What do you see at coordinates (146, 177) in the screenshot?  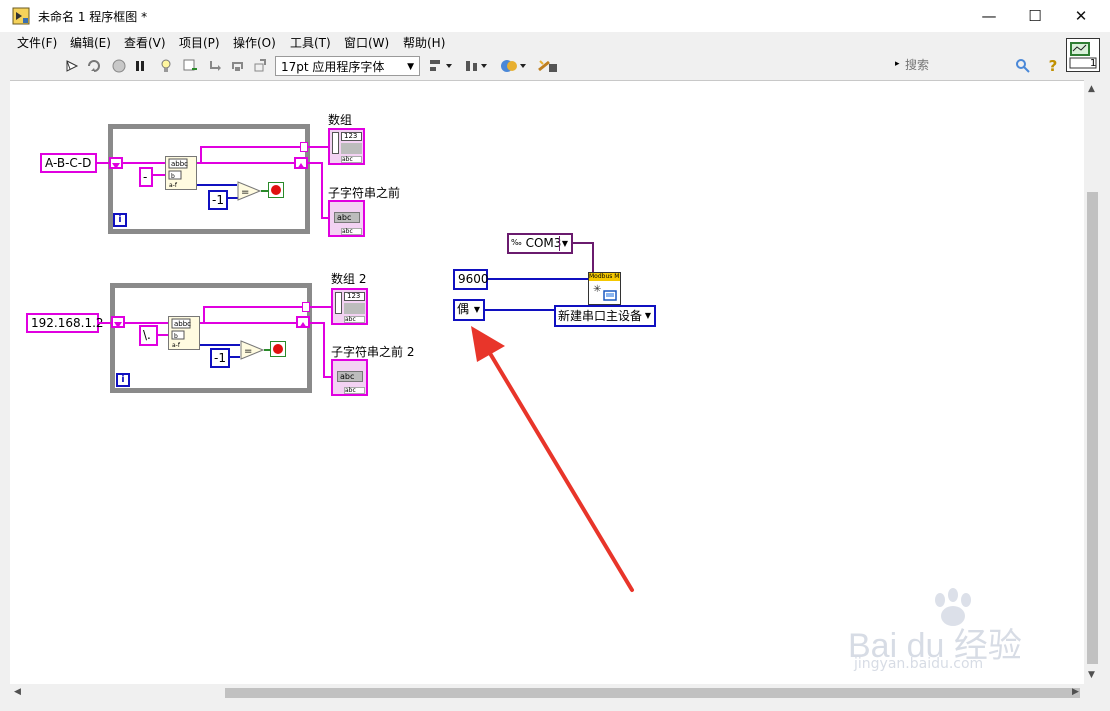 I see `delimiter-constant-1: -` at bounding box center [146, 177].